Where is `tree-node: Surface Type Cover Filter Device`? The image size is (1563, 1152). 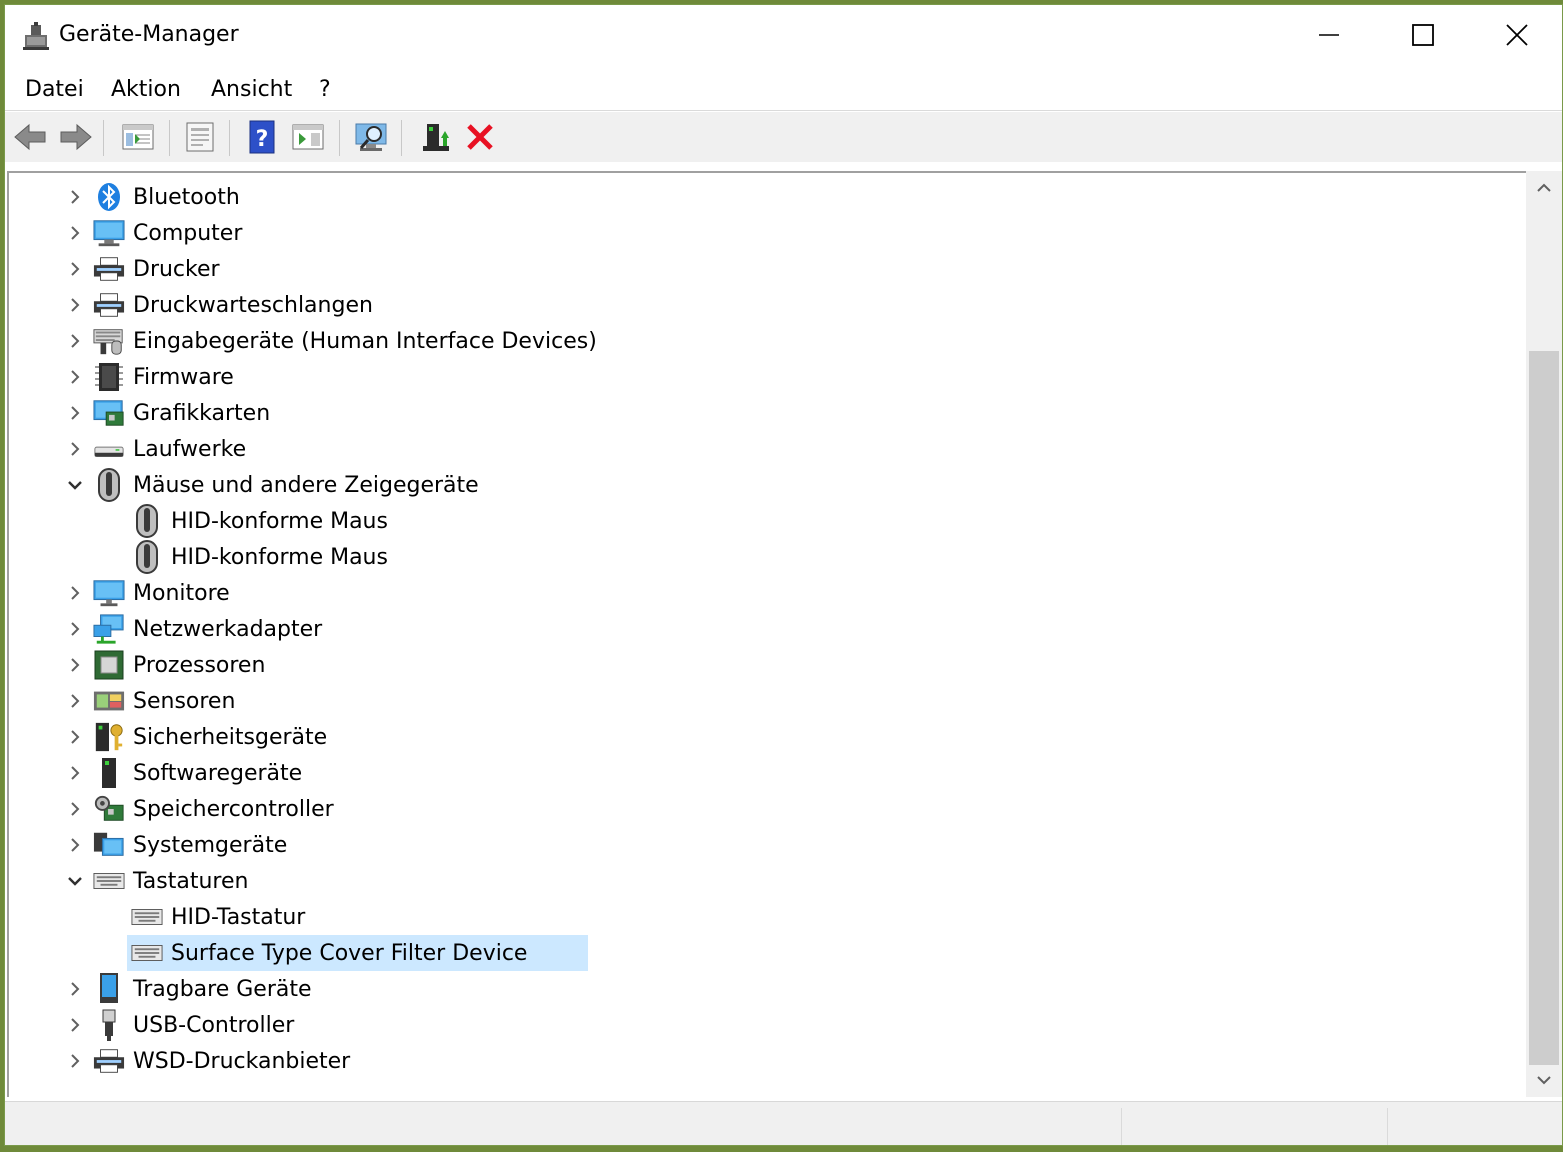 tree-node: Surface Type Cover Filter Device is located at coordinates (759, 953).